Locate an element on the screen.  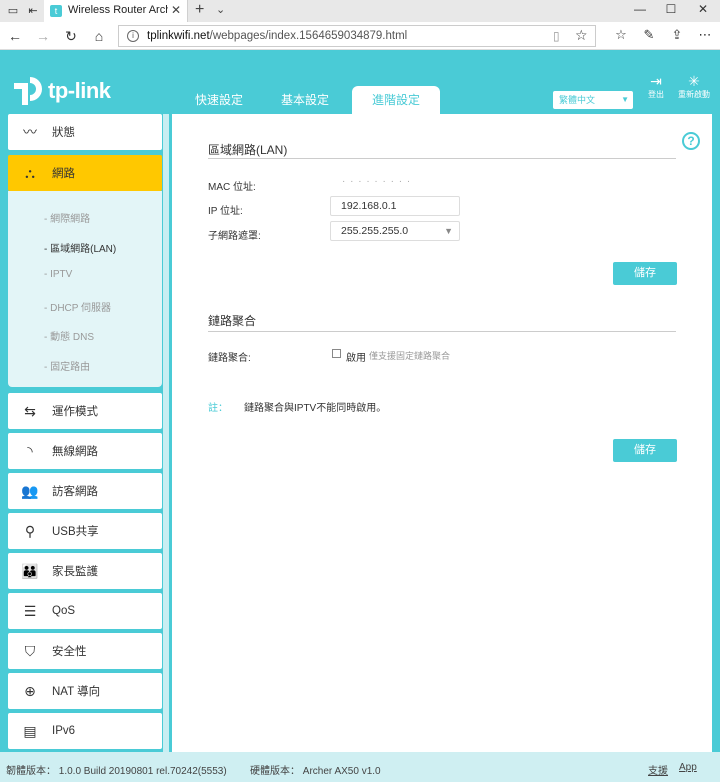
subnet-mask-label: 子網路遮罩: is located at coordinates (234, 236).